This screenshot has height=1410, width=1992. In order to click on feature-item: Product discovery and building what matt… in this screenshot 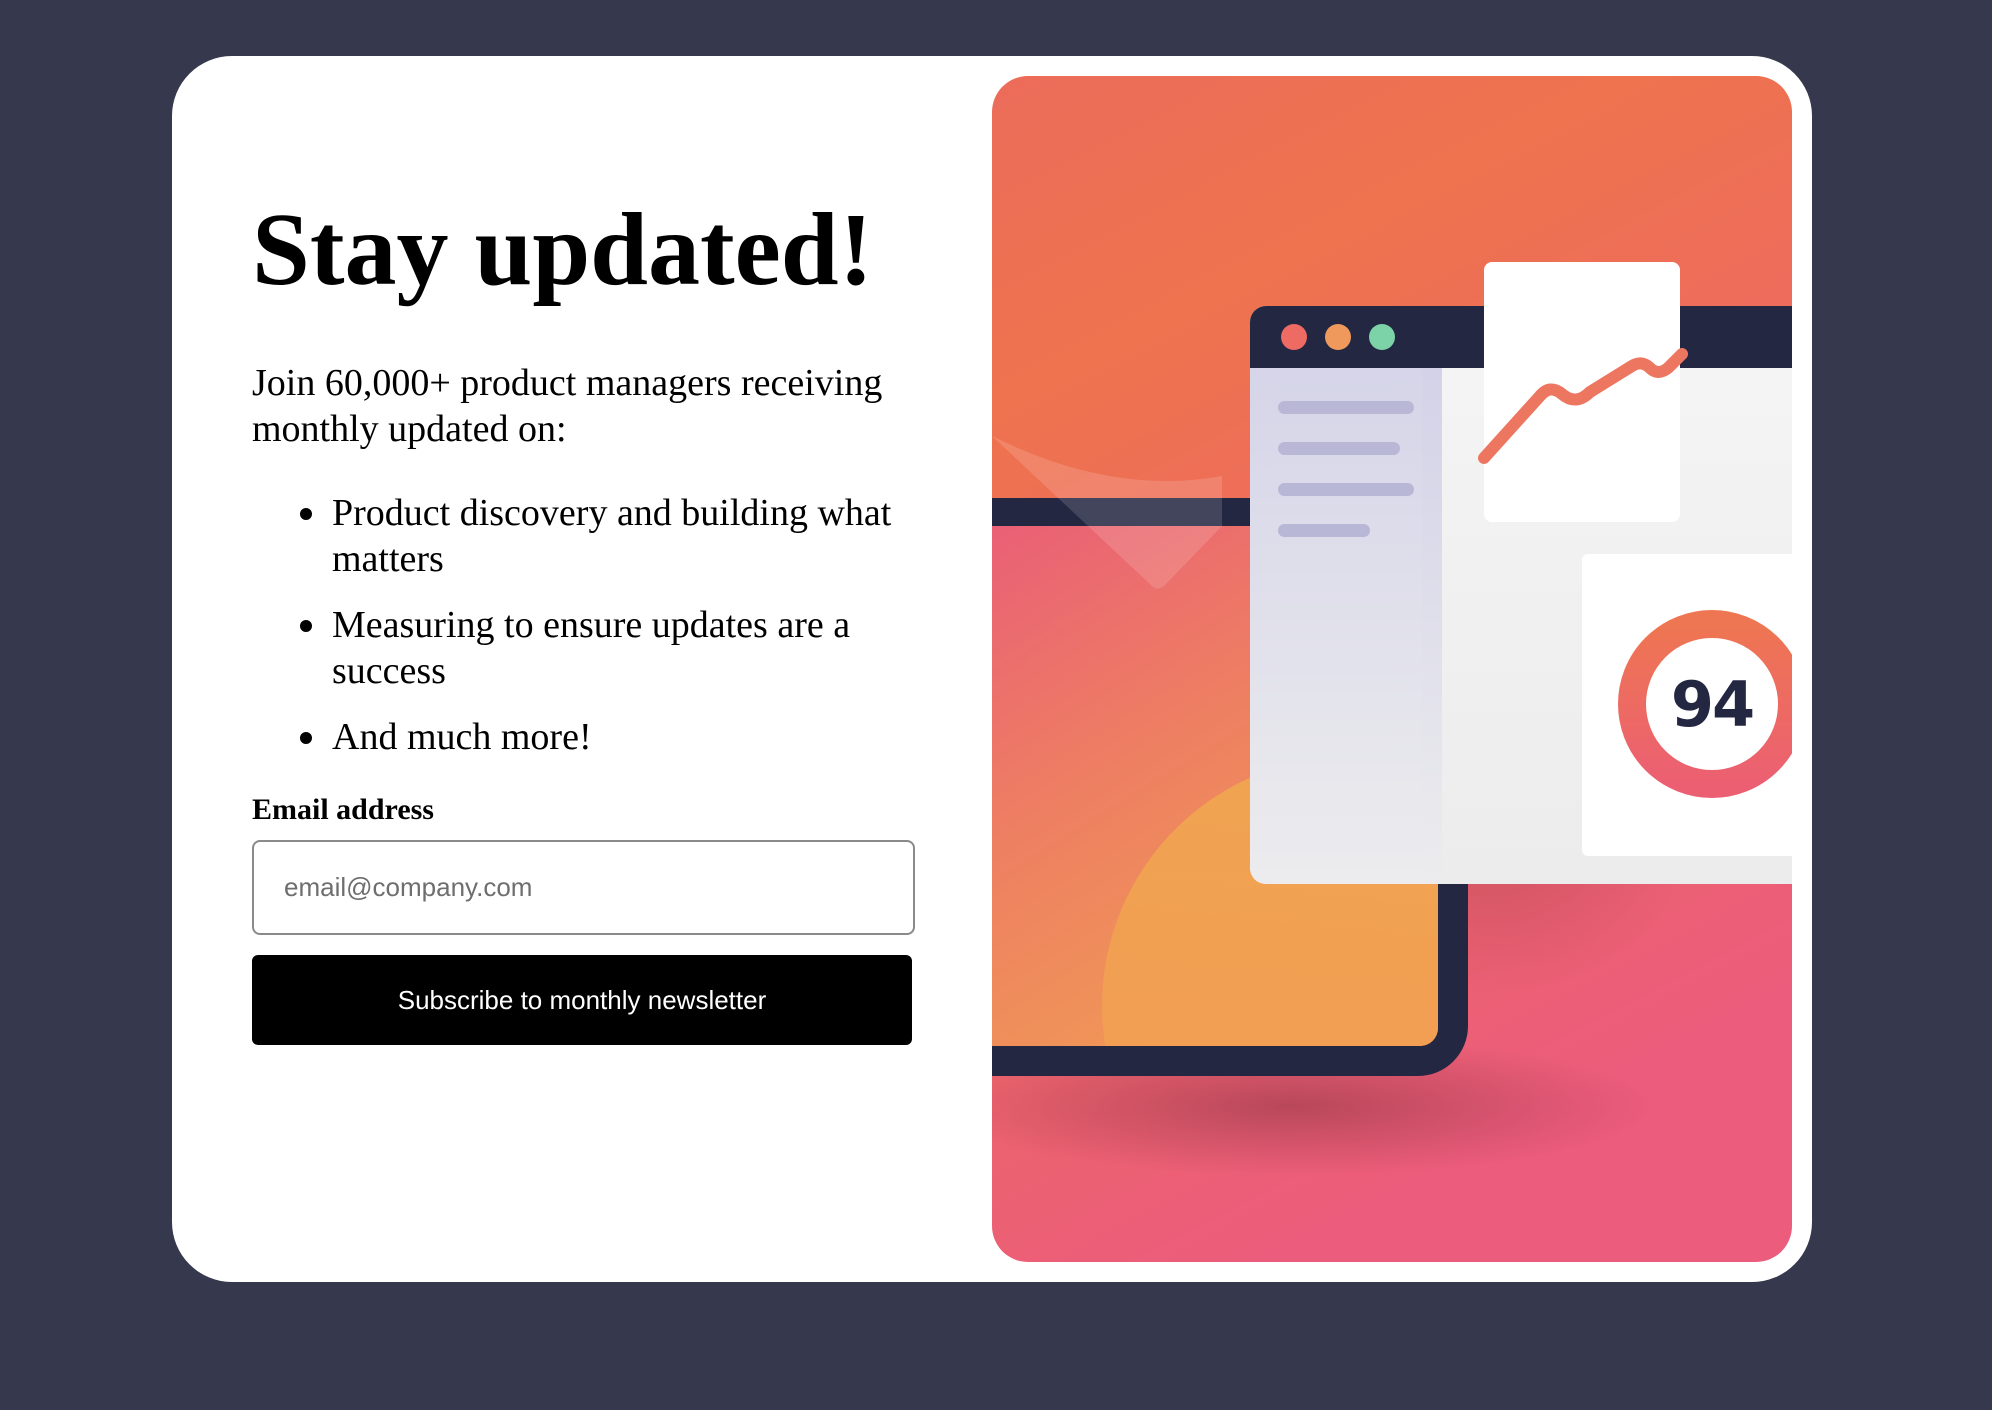, I will do `click(636, 536)`.